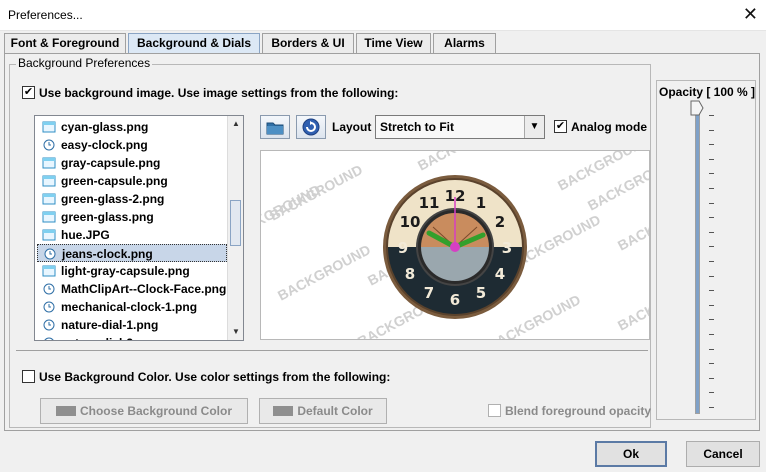 Image resolution: width=766 pixels, height=472 pixels. What do you see at coordinates (706, 250) in the screenshot?
I see `opacity-panel: Opacity [ 100 % ]` at bounding box center [706, 250].